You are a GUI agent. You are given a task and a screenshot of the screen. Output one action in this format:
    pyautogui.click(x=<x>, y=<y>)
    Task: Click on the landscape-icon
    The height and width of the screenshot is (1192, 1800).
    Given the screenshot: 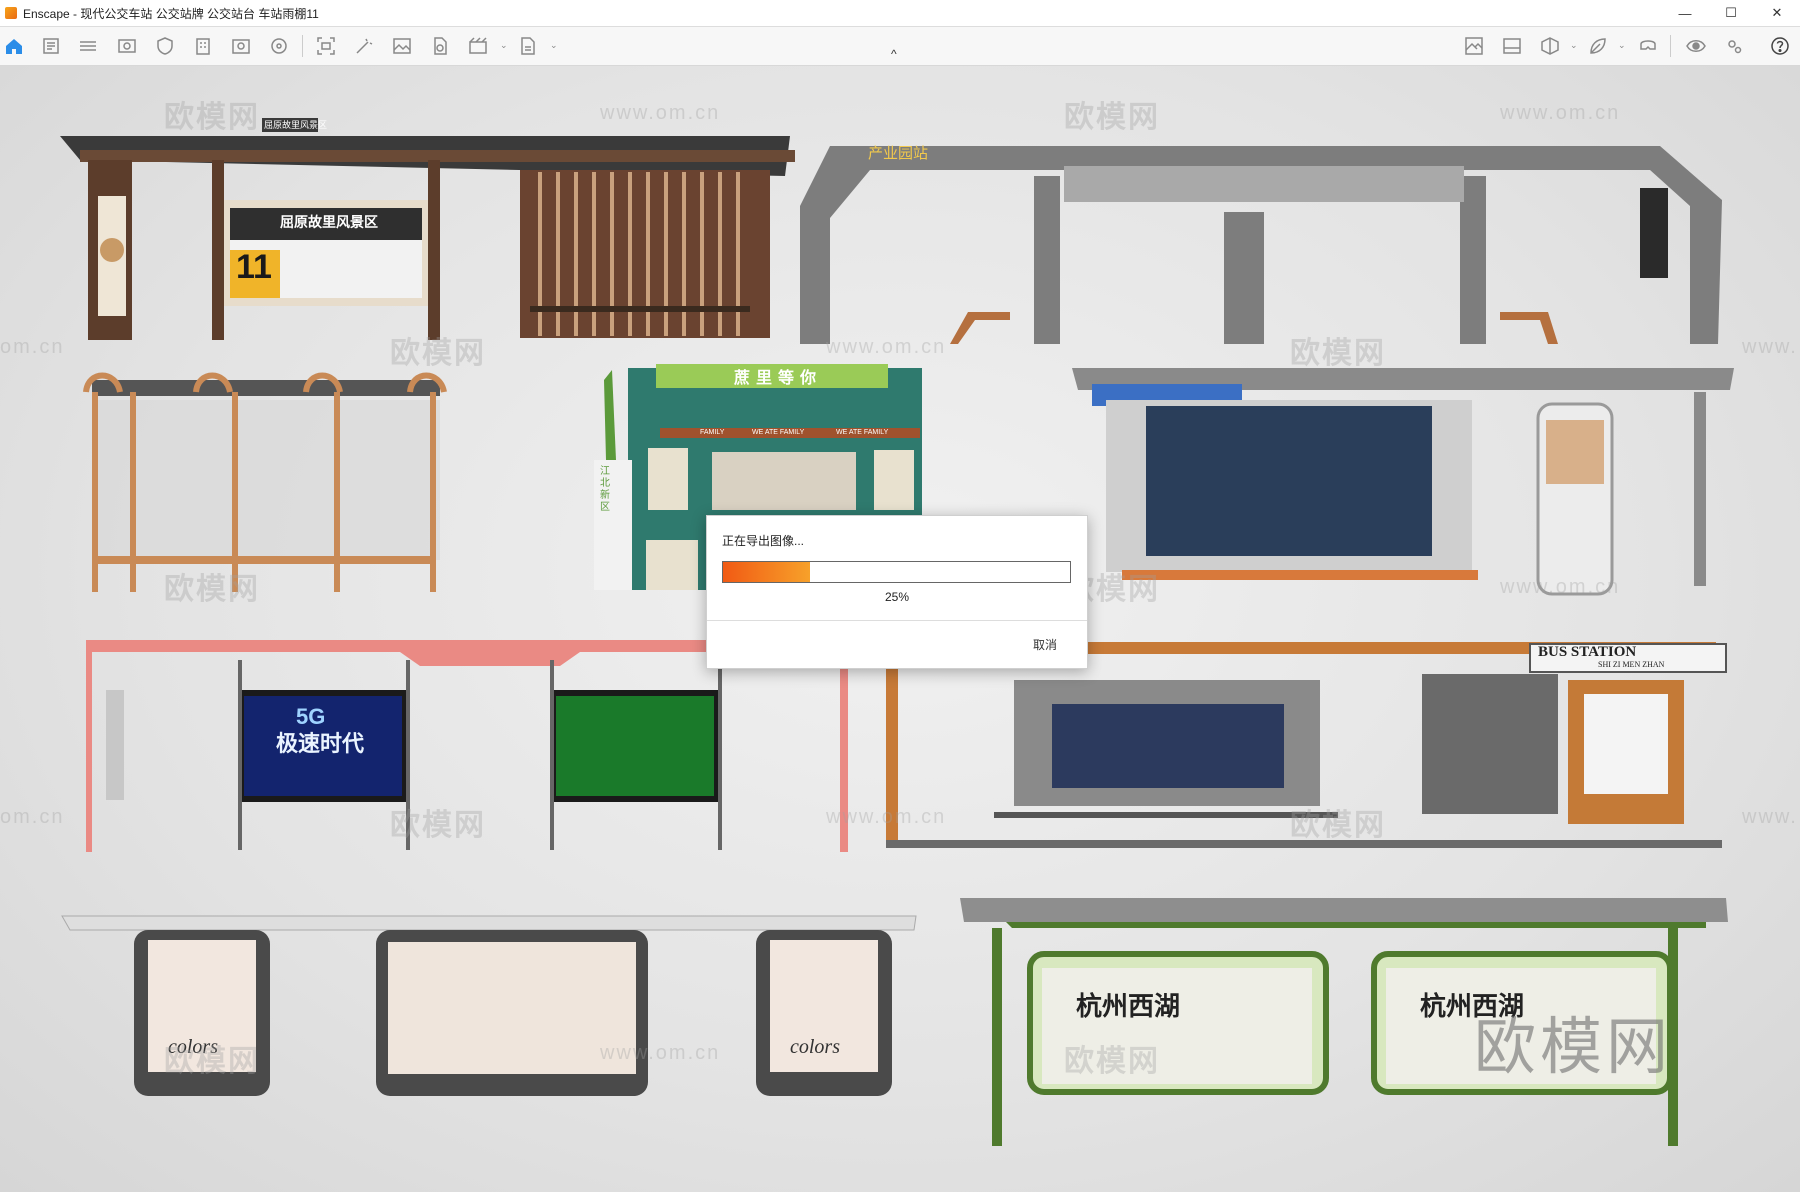 What is the action you would take?
    pyautogui.click(x=1512, y=46)
    